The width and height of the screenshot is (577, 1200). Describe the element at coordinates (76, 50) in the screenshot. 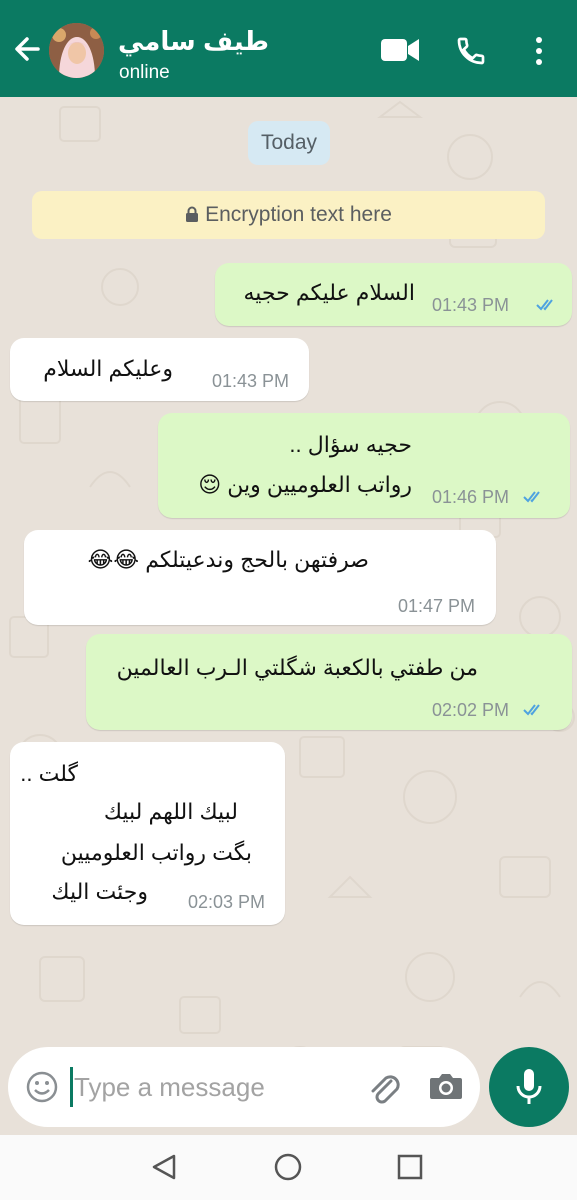

I see `avatar` at that location.